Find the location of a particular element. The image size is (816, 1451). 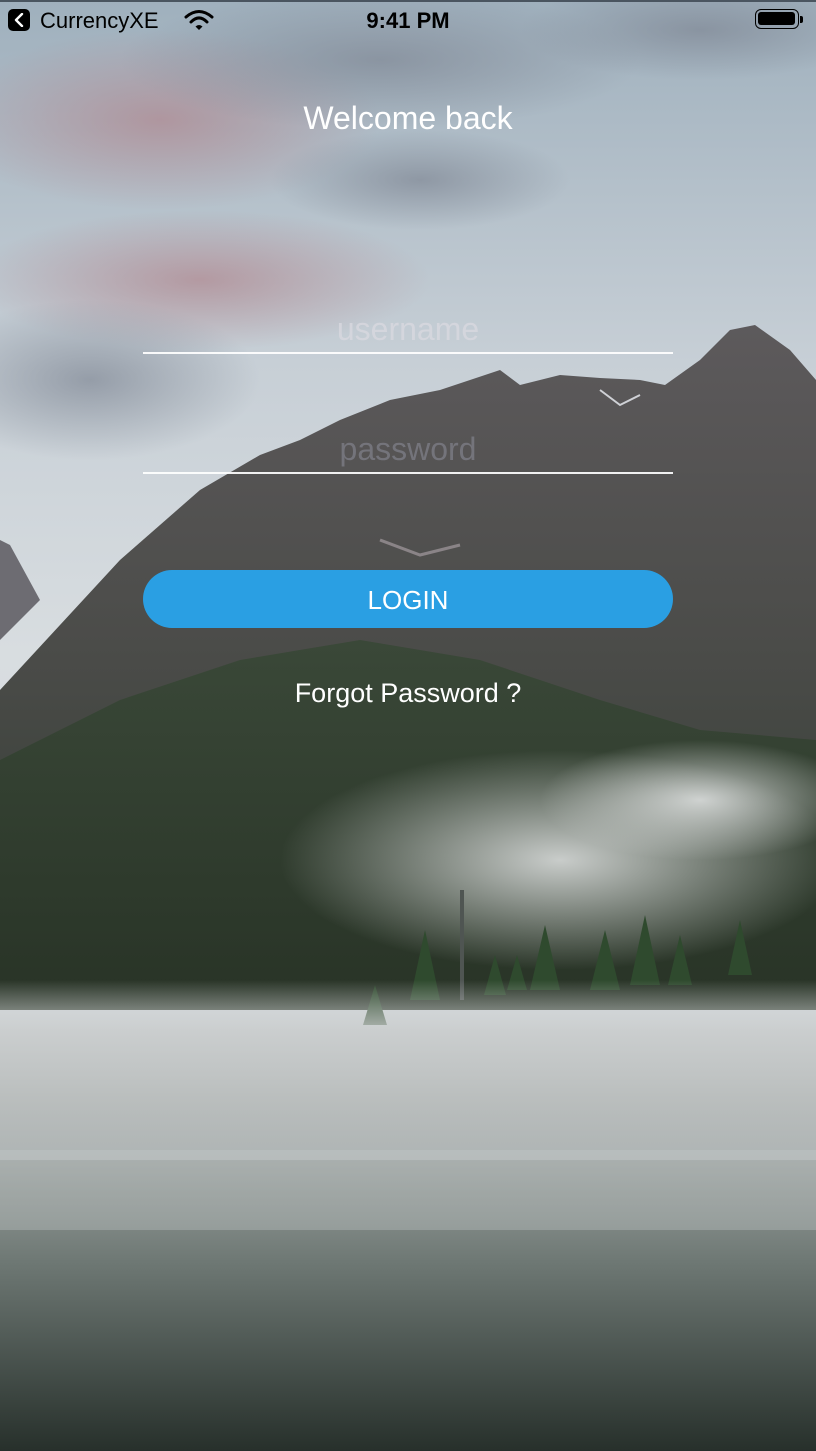

battery-icon is located at coordinates (779, 20).